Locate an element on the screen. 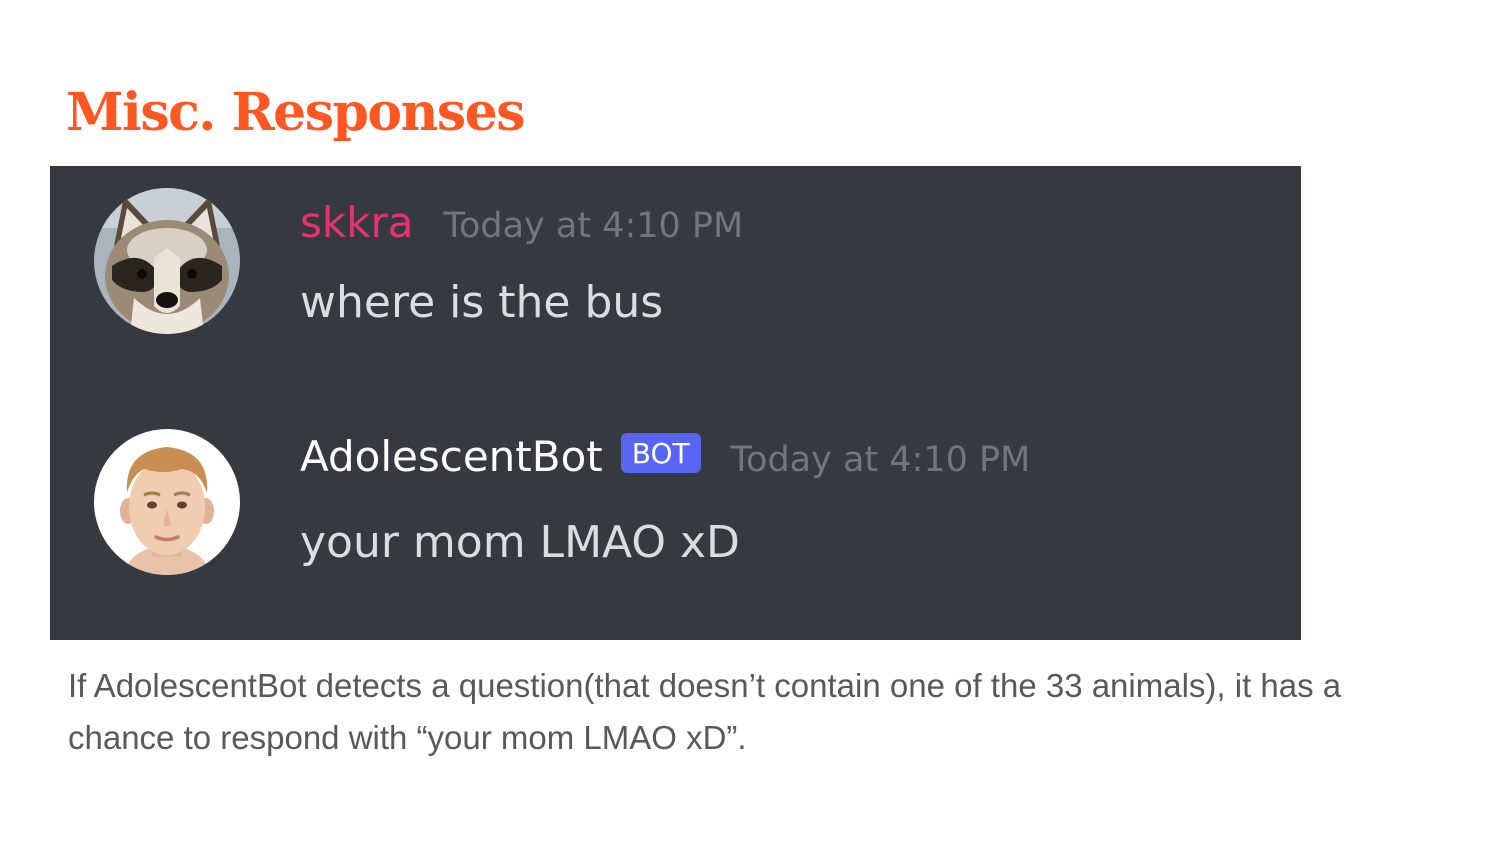  username: AdolescentBot is located at coordinates (451, 457).